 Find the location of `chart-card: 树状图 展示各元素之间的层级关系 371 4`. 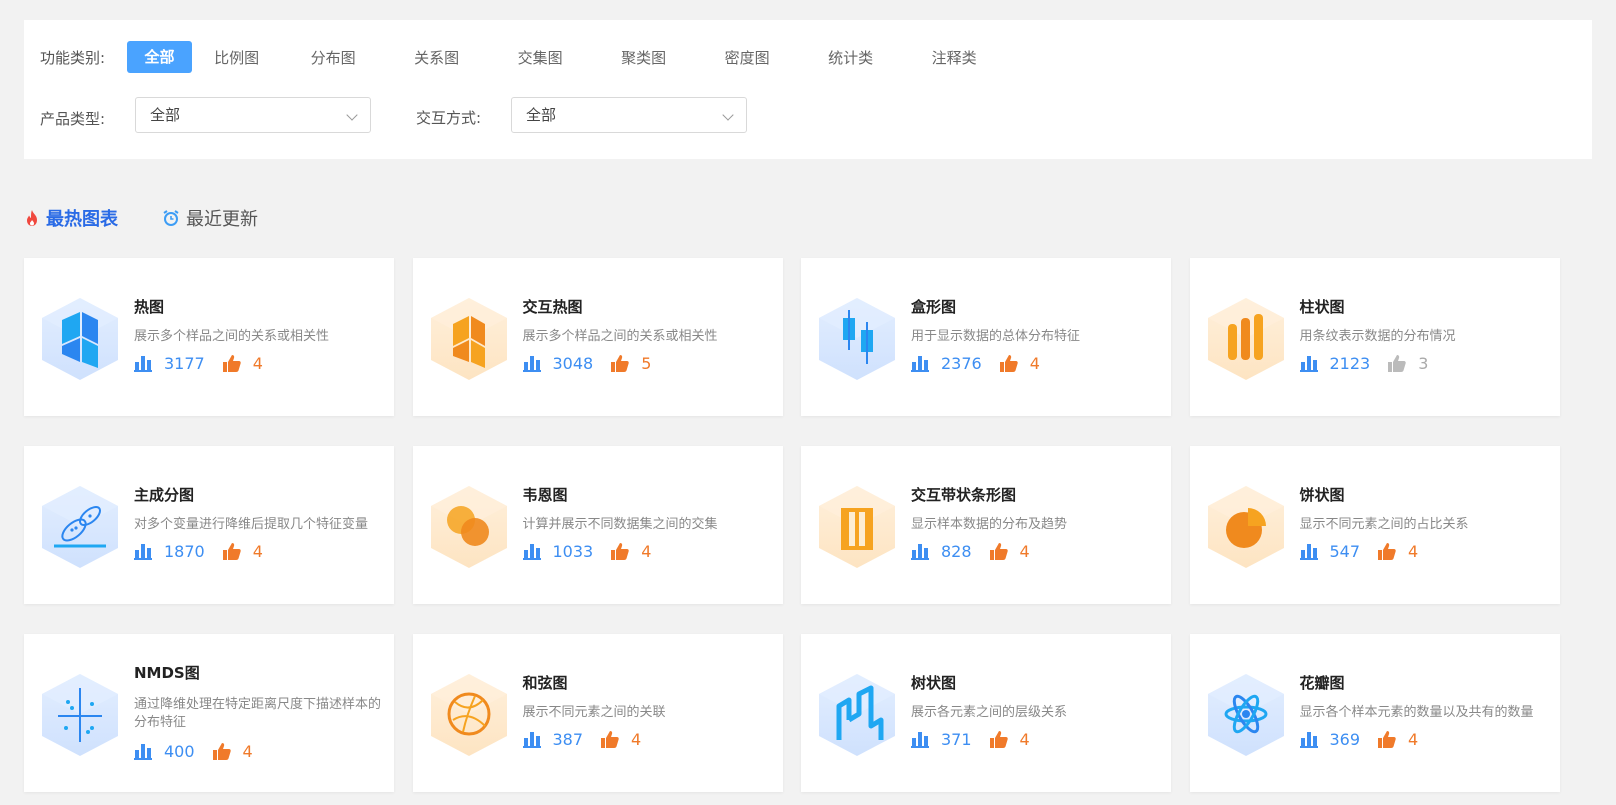

chart-card: 树状图 展示各元素之间的层级关系 371 4 is located at coordinates (986, 713).